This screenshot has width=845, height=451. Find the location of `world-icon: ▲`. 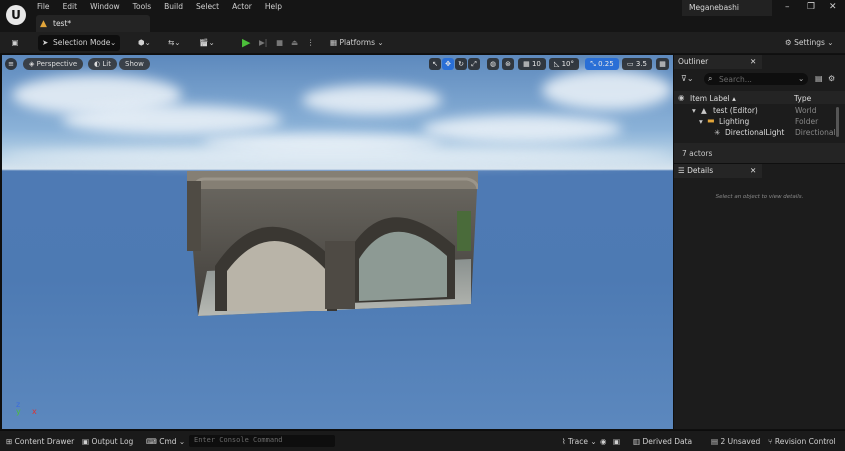

world-icon: ▲ is located at coordinates (704, 110).